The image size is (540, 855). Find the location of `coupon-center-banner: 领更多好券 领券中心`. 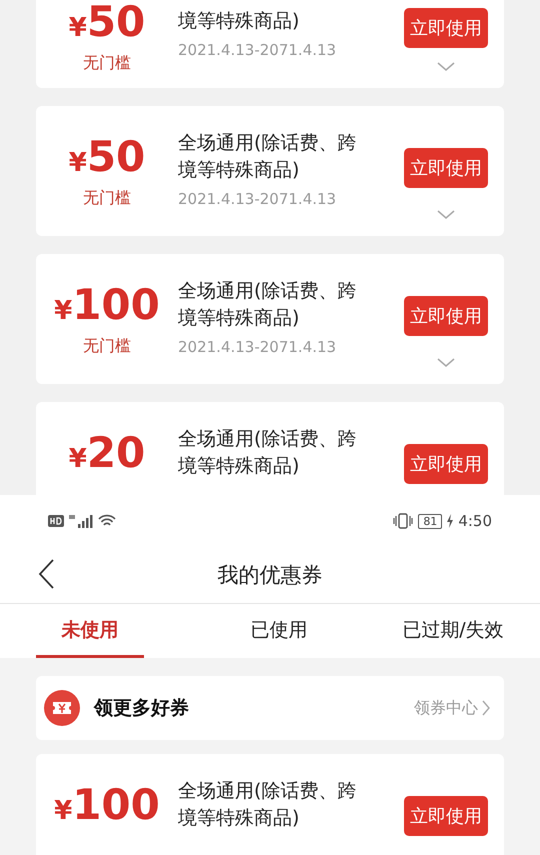

coupon-center-banner: 领更多好券 领券中心 is located at coordinates (270, 708).